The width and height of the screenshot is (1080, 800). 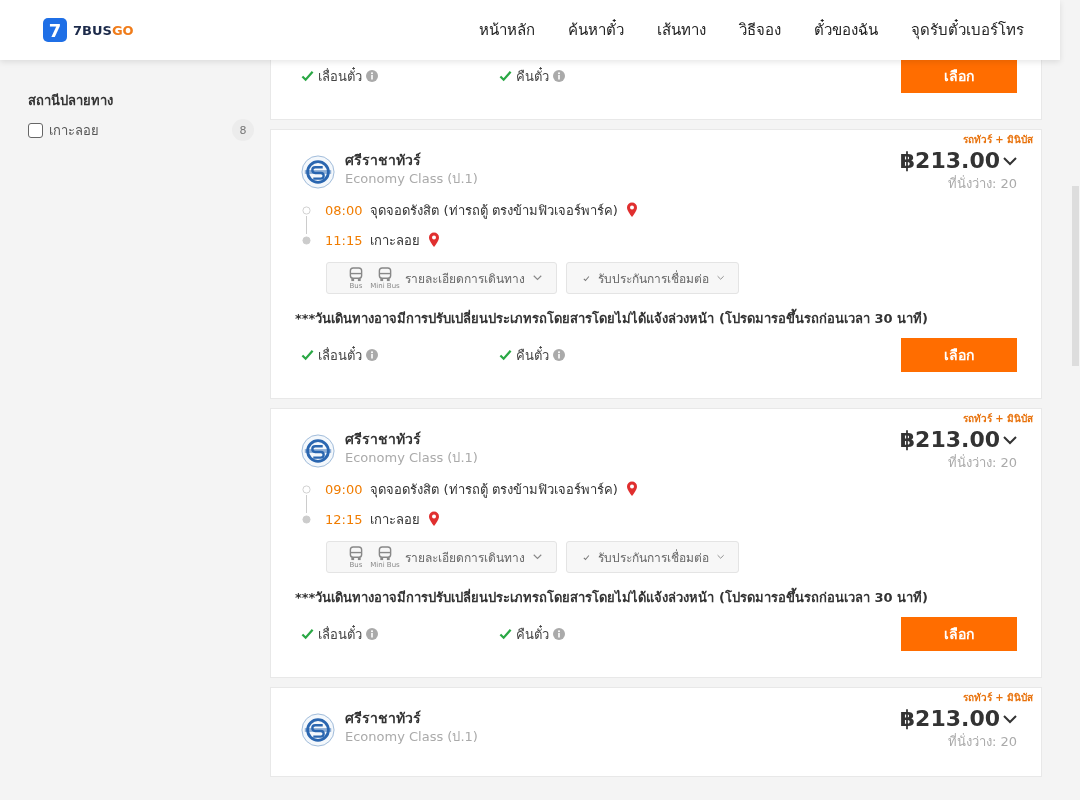 What do you see at coordinates (681, 30) in the screenshot?
I see `nav-link: เส้นทาง` at bounding box center [681, 30].